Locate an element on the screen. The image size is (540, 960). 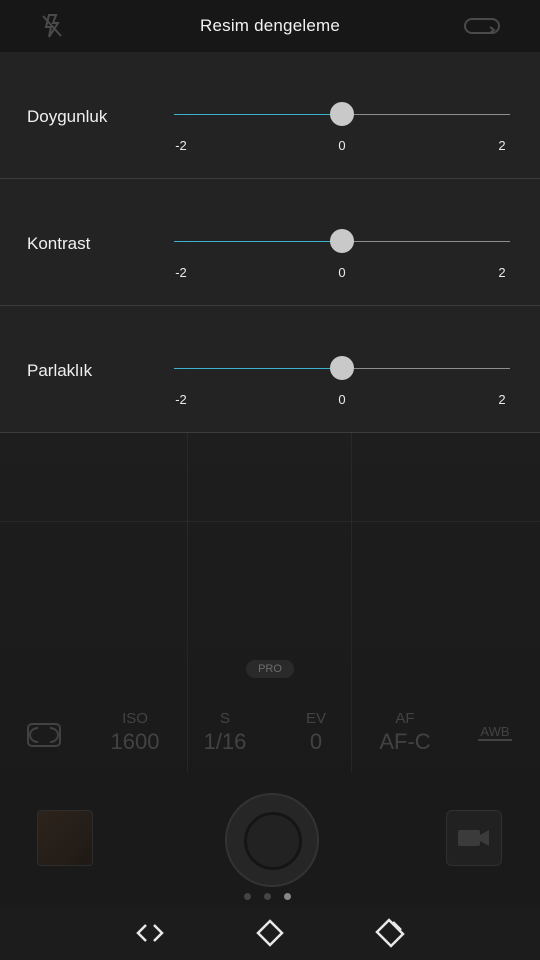
grid-line is located at coordinates (270, 521).